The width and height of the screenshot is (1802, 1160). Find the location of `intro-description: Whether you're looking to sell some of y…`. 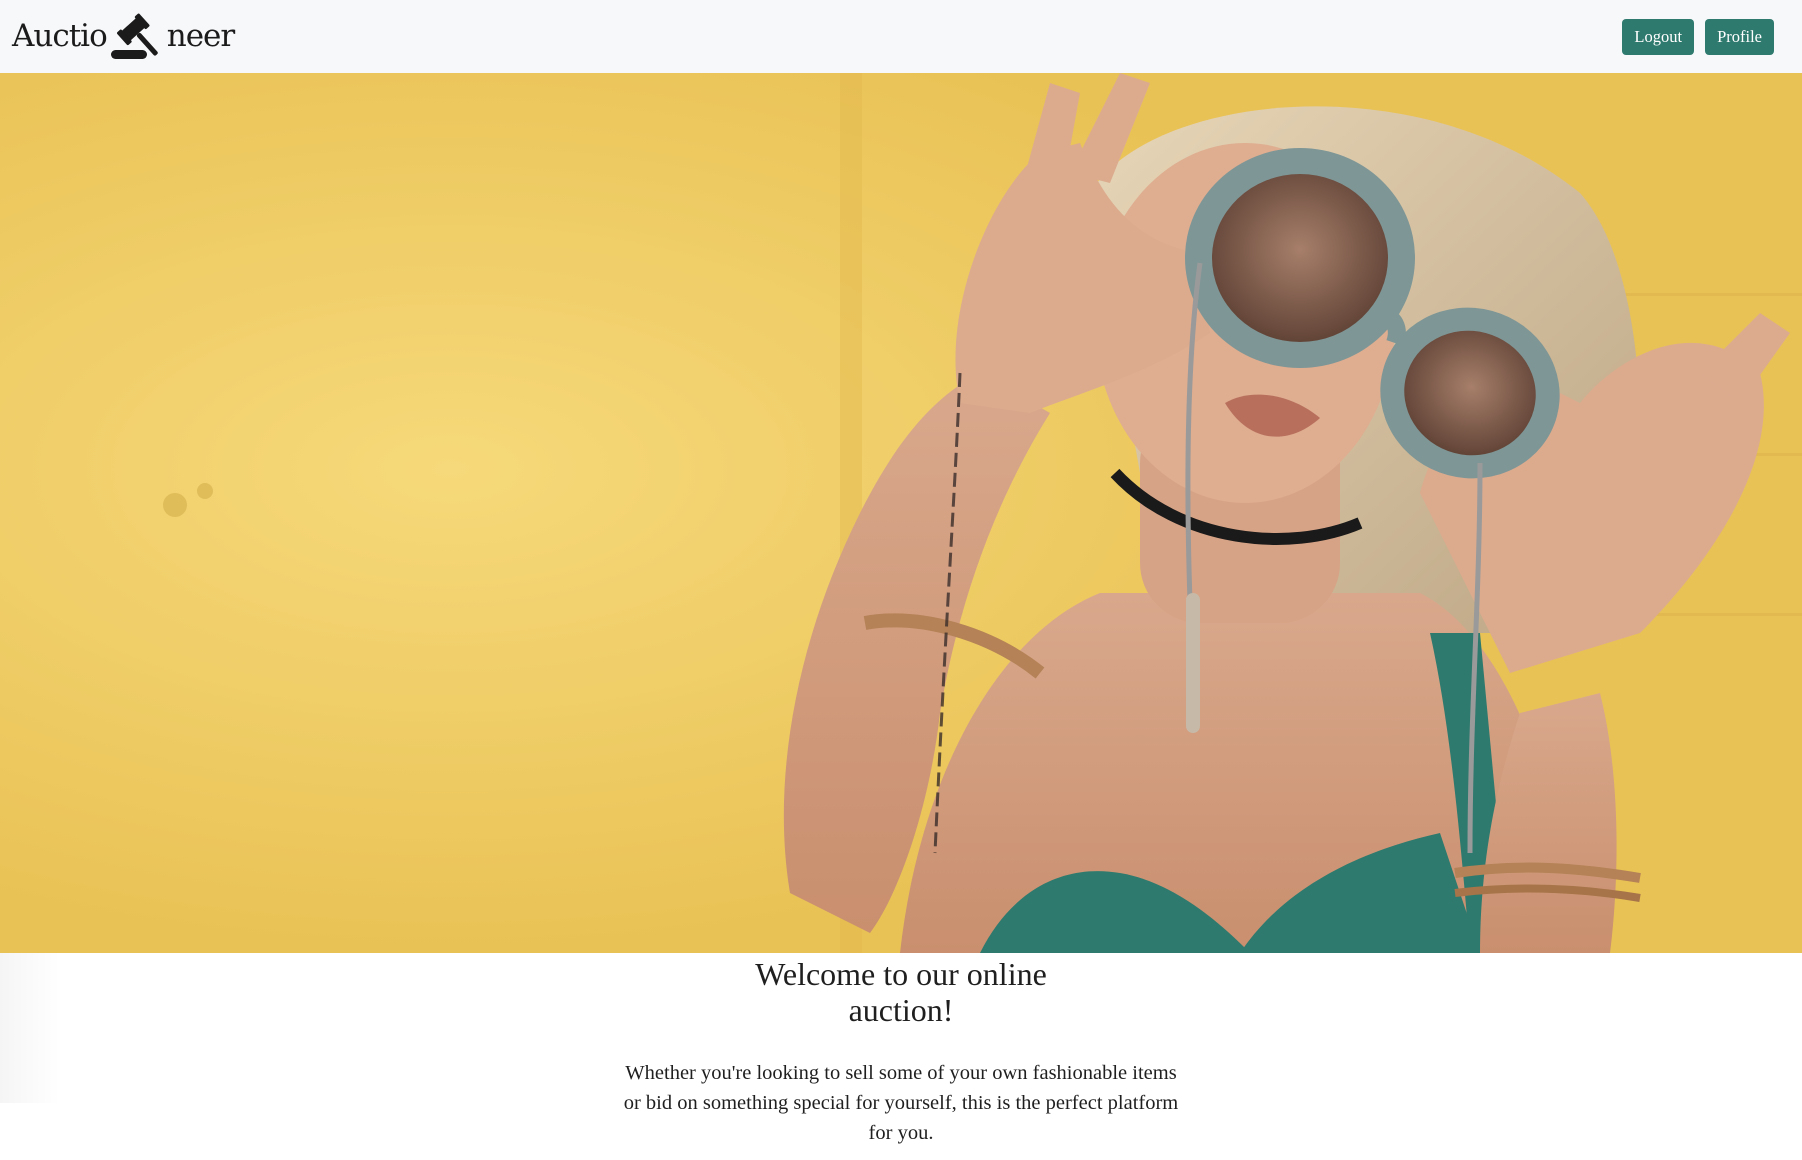

intro-description: Whether you're looking to sell some of y… is located at coordinates (901, 1103).